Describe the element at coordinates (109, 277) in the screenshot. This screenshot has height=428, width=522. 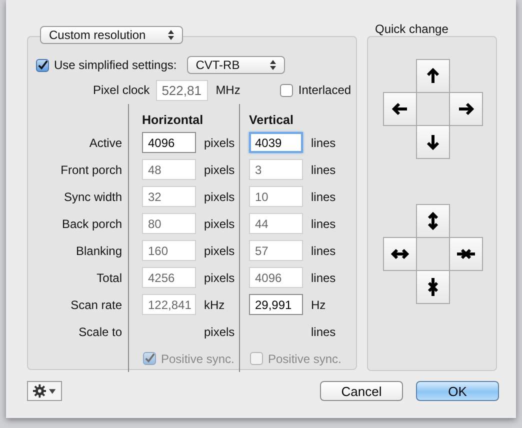
I see `row-label: Total` at that location.